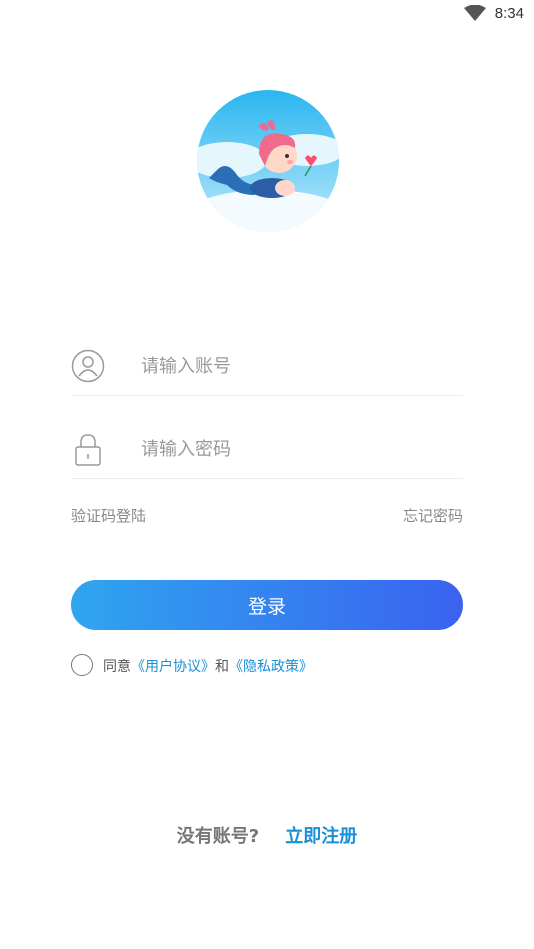  What do you see at coordinates (321, 836) in the screenshot?
I see `register-link: 立即注册` at bounding box center [321, 836].